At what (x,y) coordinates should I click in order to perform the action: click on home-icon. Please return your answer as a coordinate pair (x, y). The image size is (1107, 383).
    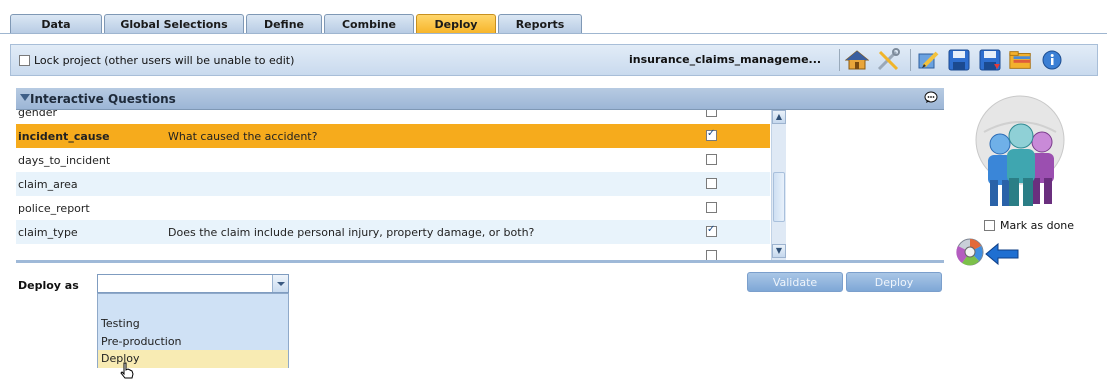
    Looking at the image, I should click on (857, 60).